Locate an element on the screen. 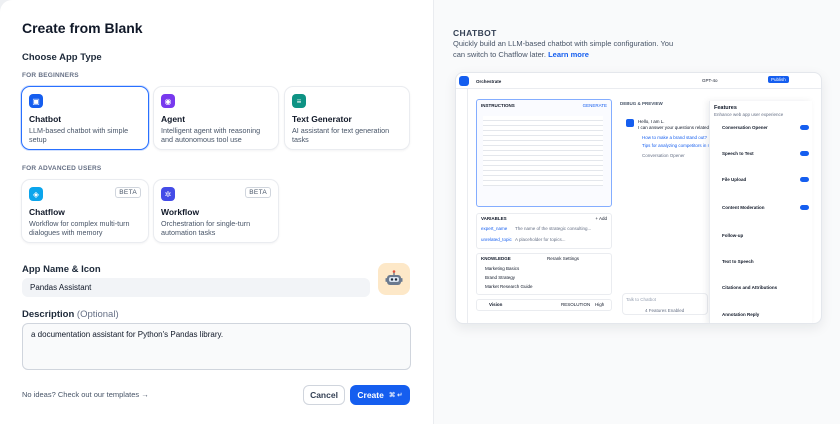 The image size is (840, 424). preview-debug-title: DEBUG & PREVIEW is located at coordinates (641, 103).